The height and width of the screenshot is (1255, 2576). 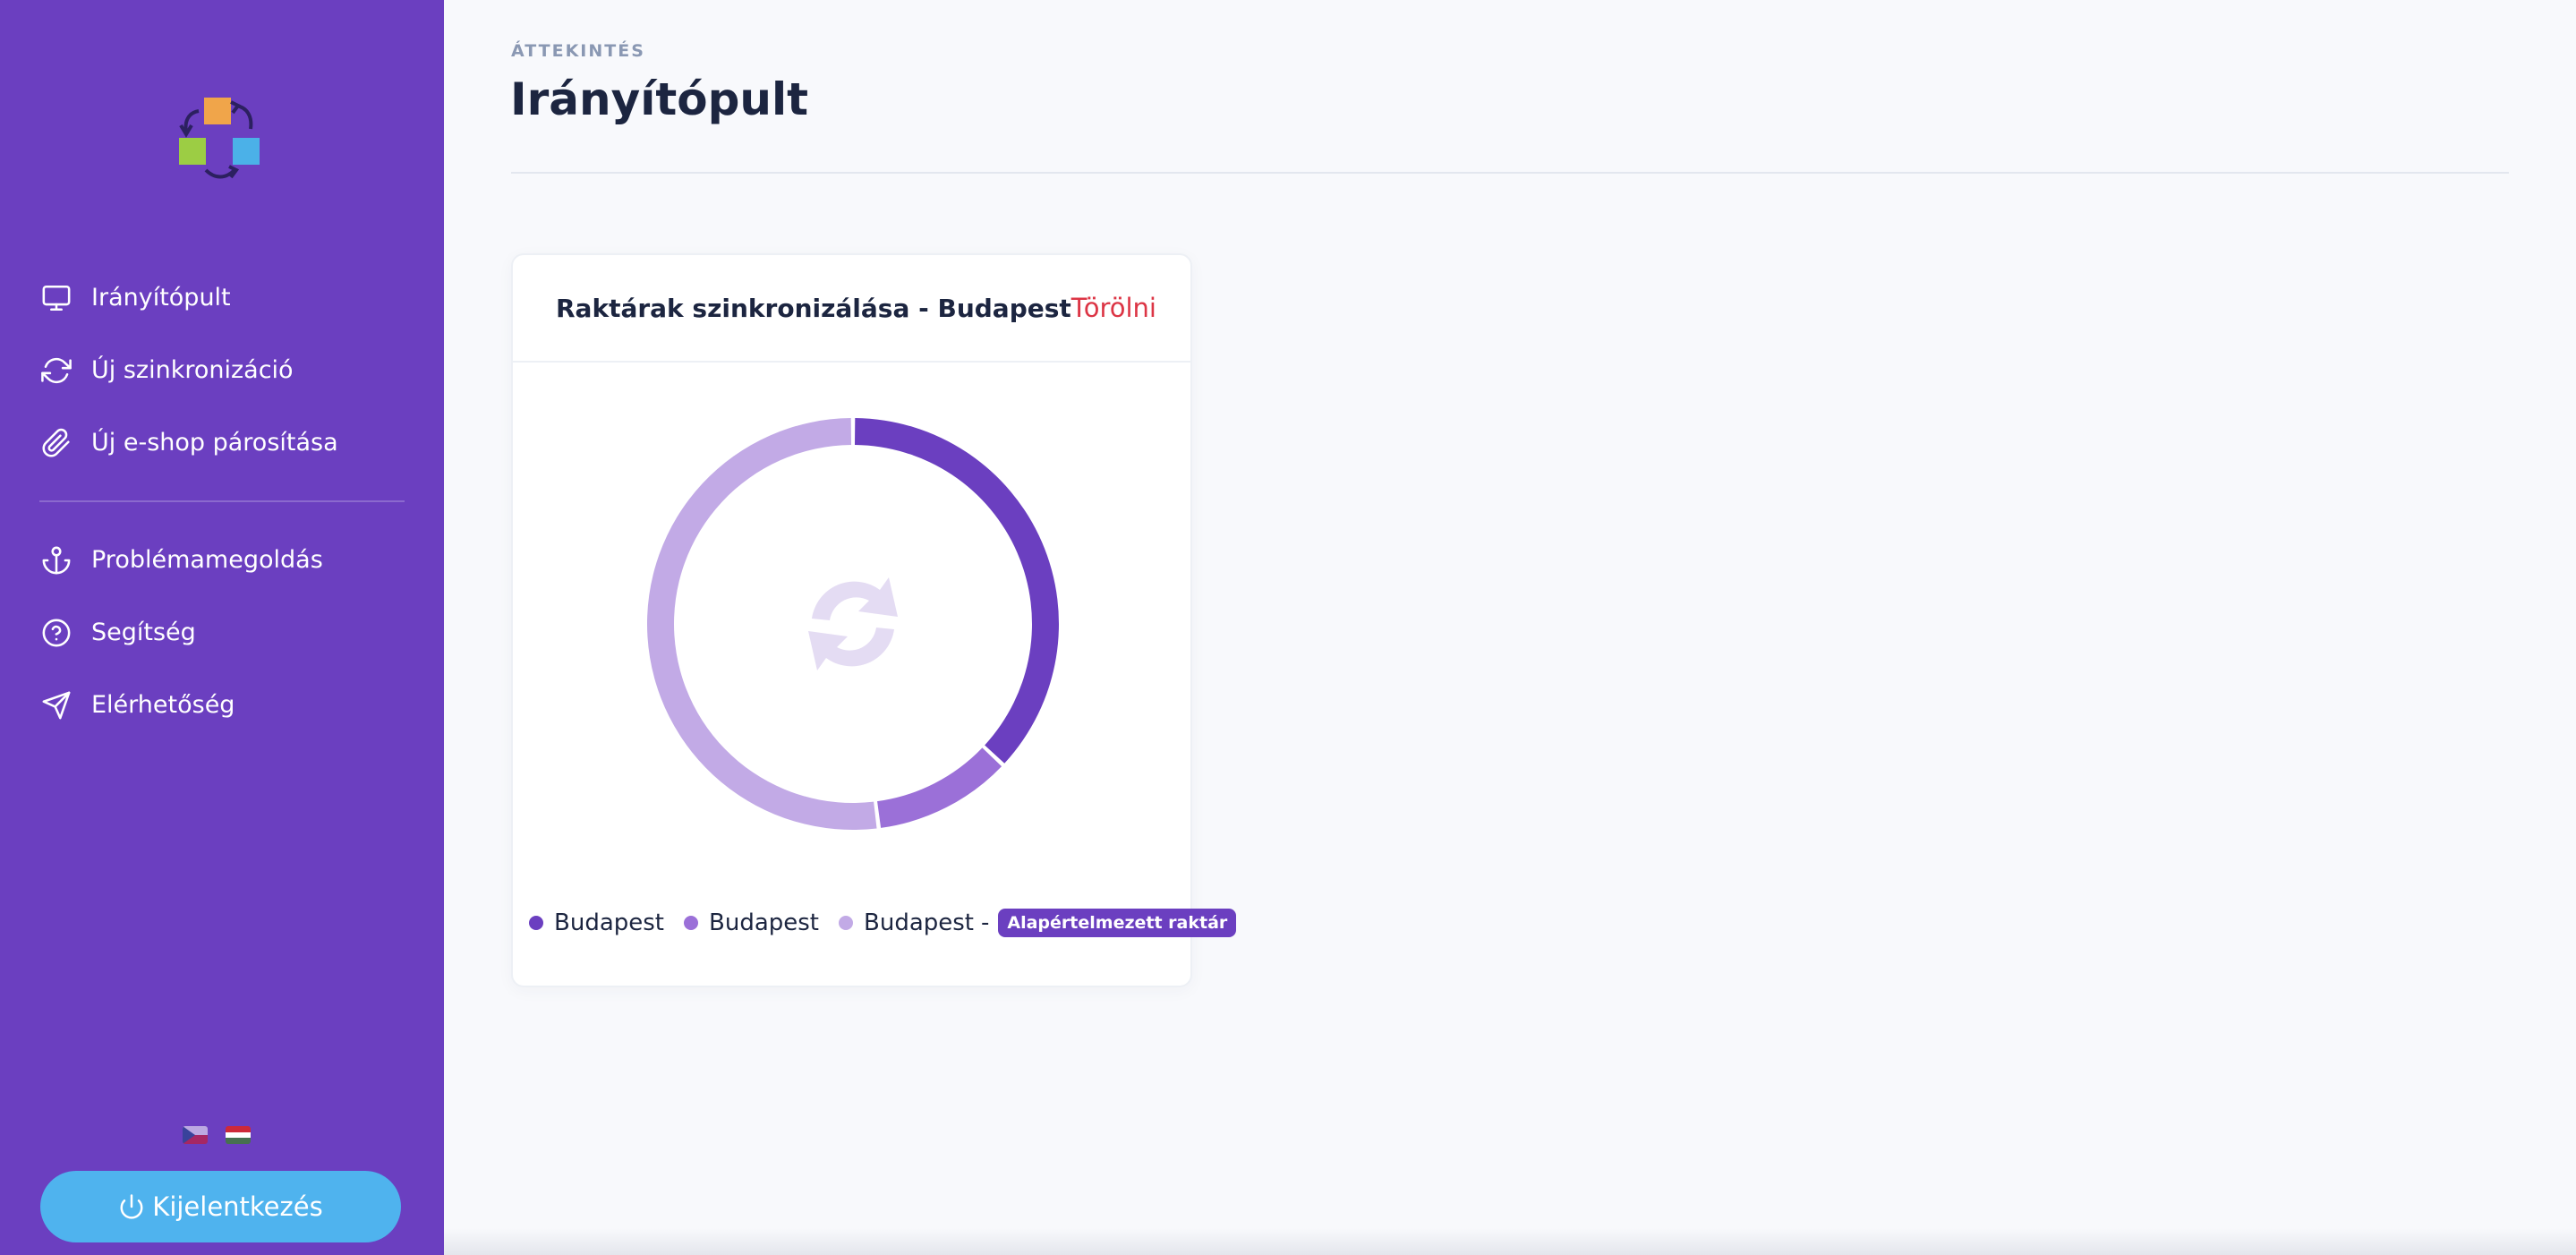 I want to click on delete-button: Törölni, so click(x=1113, y=308).